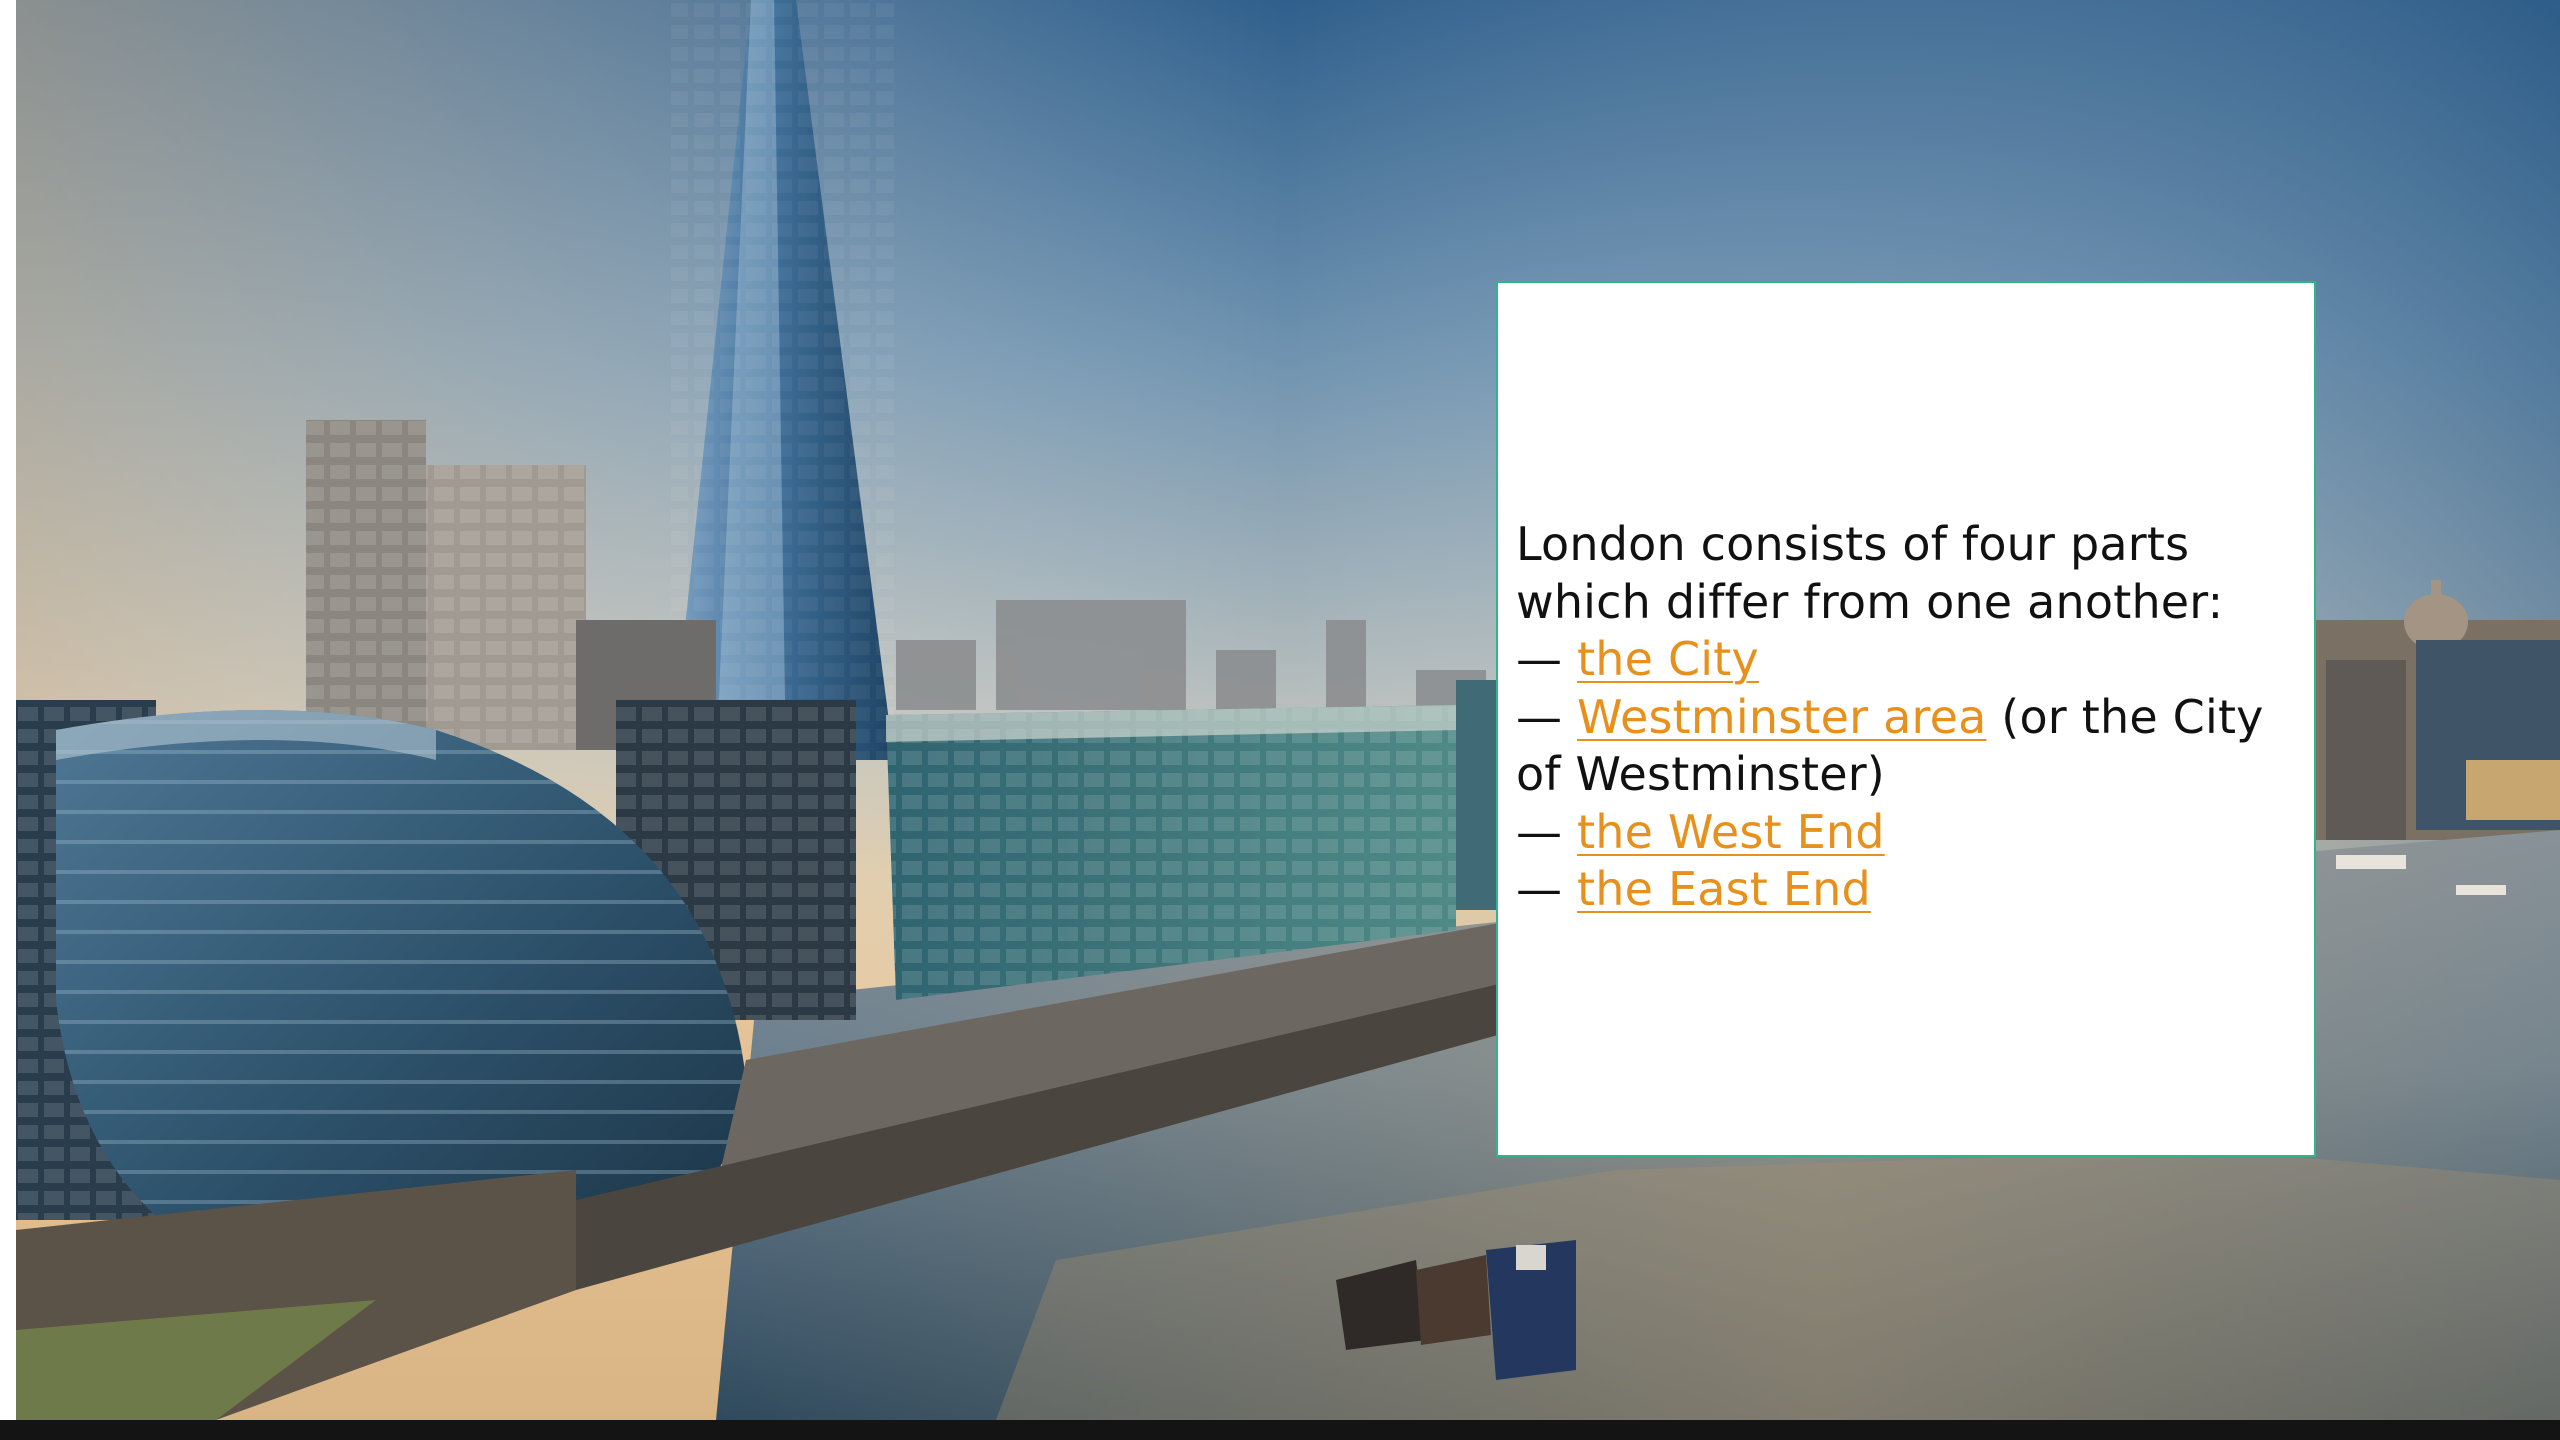 This screenshot has width=2560, height=1440. What do you see at coordinates (1906, 890) in the screenshot?
I see `list-item-east-end: — the East End` at bounding box center [1906, 890].